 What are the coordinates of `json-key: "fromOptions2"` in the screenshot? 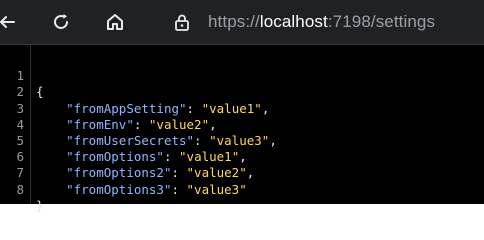 It's located at (119, 173).